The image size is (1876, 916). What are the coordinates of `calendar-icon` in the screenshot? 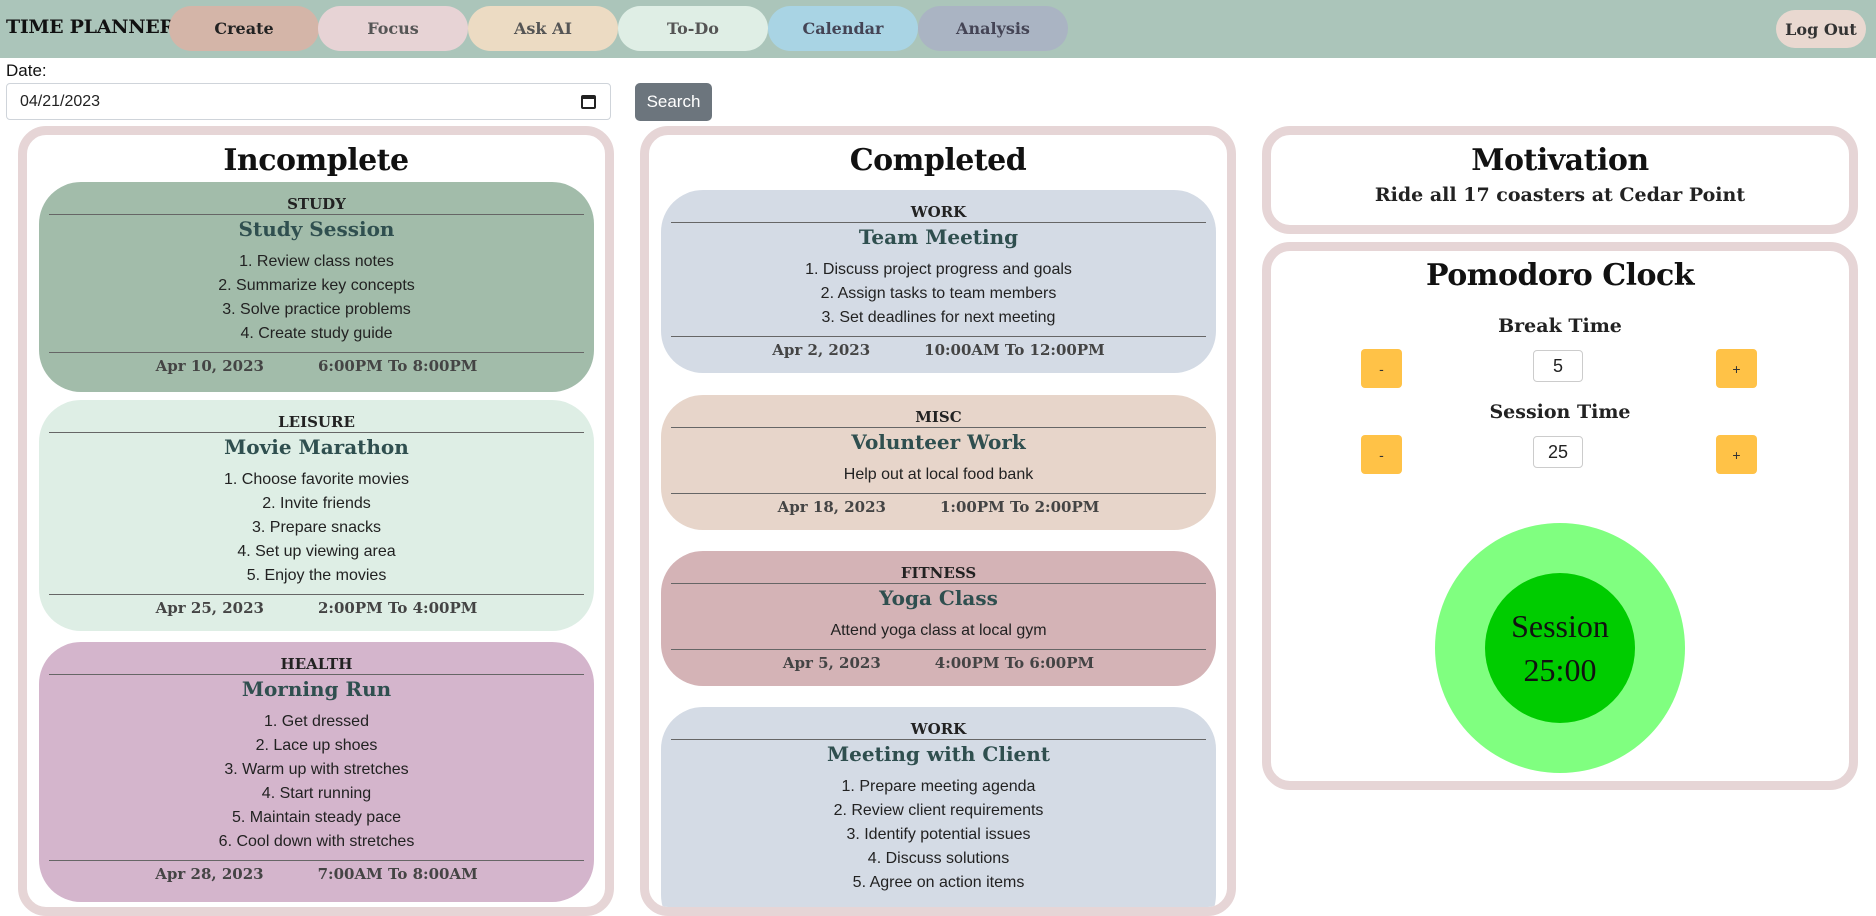 It's located at (588, 102).